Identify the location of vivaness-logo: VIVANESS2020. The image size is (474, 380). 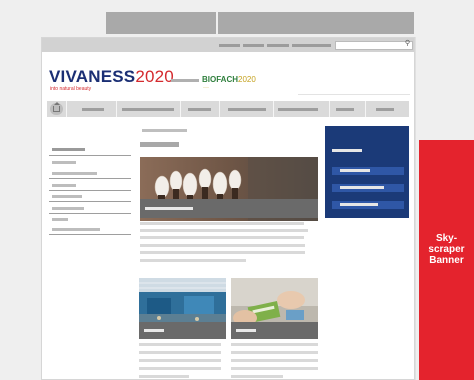
(111, 76).